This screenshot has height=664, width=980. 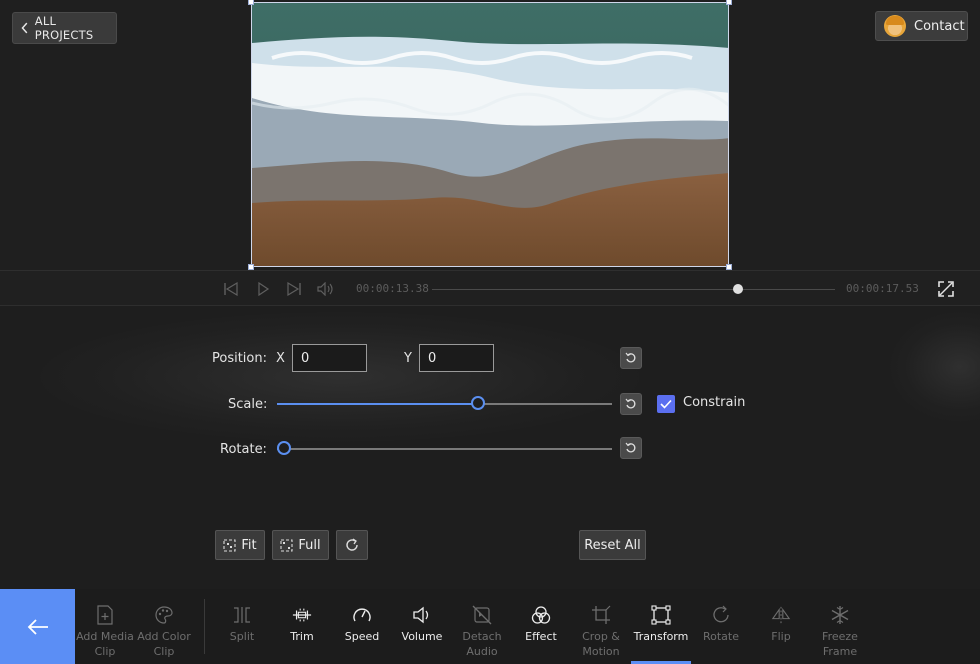 I want to click on avatar-icon, so click(x=895, y=26).